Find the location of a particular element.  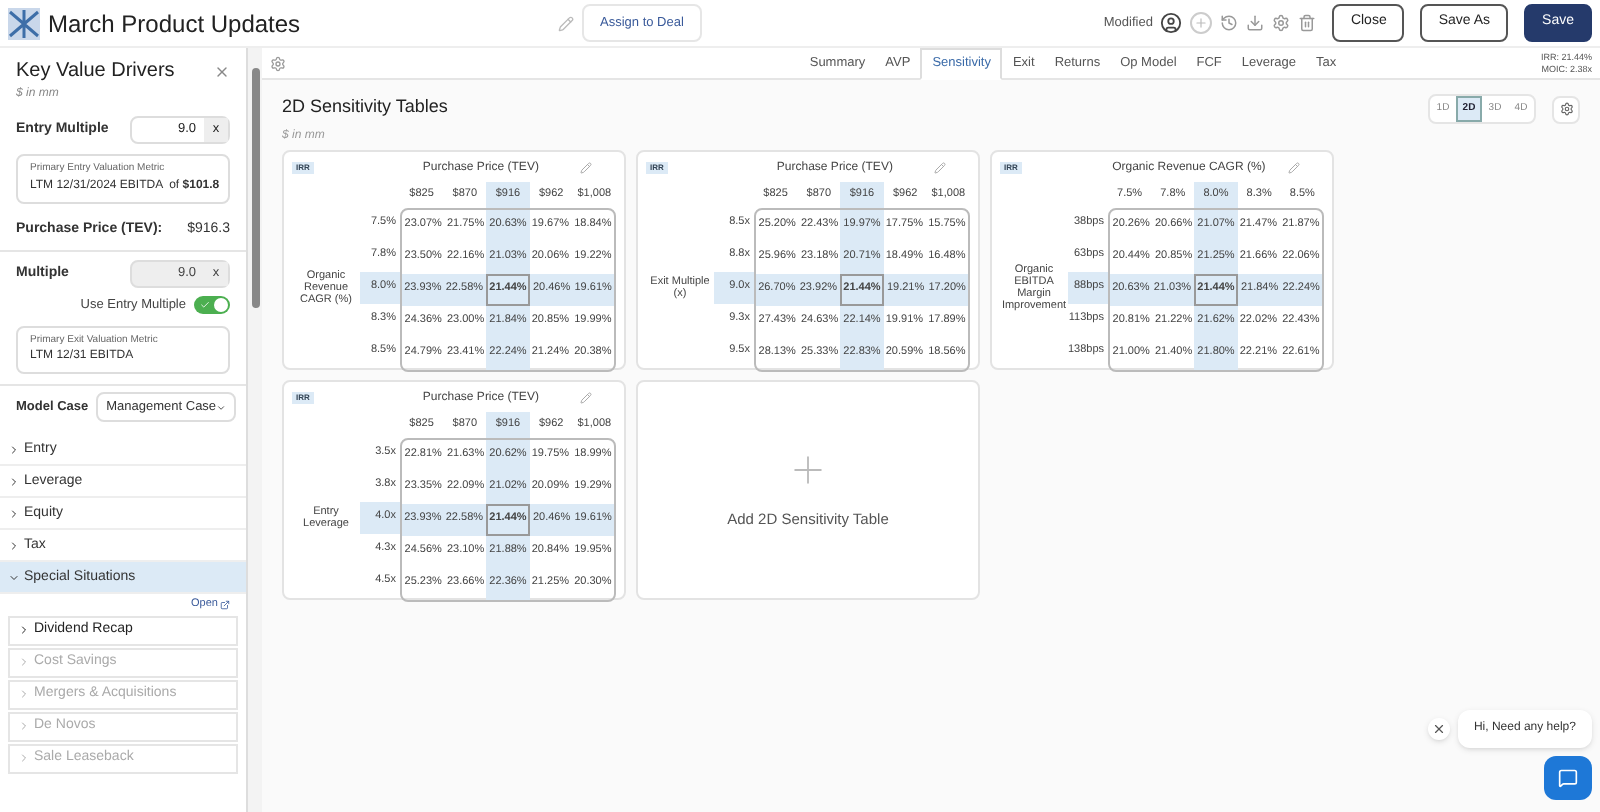

chat-icon is located at coordinates (1568, 778).